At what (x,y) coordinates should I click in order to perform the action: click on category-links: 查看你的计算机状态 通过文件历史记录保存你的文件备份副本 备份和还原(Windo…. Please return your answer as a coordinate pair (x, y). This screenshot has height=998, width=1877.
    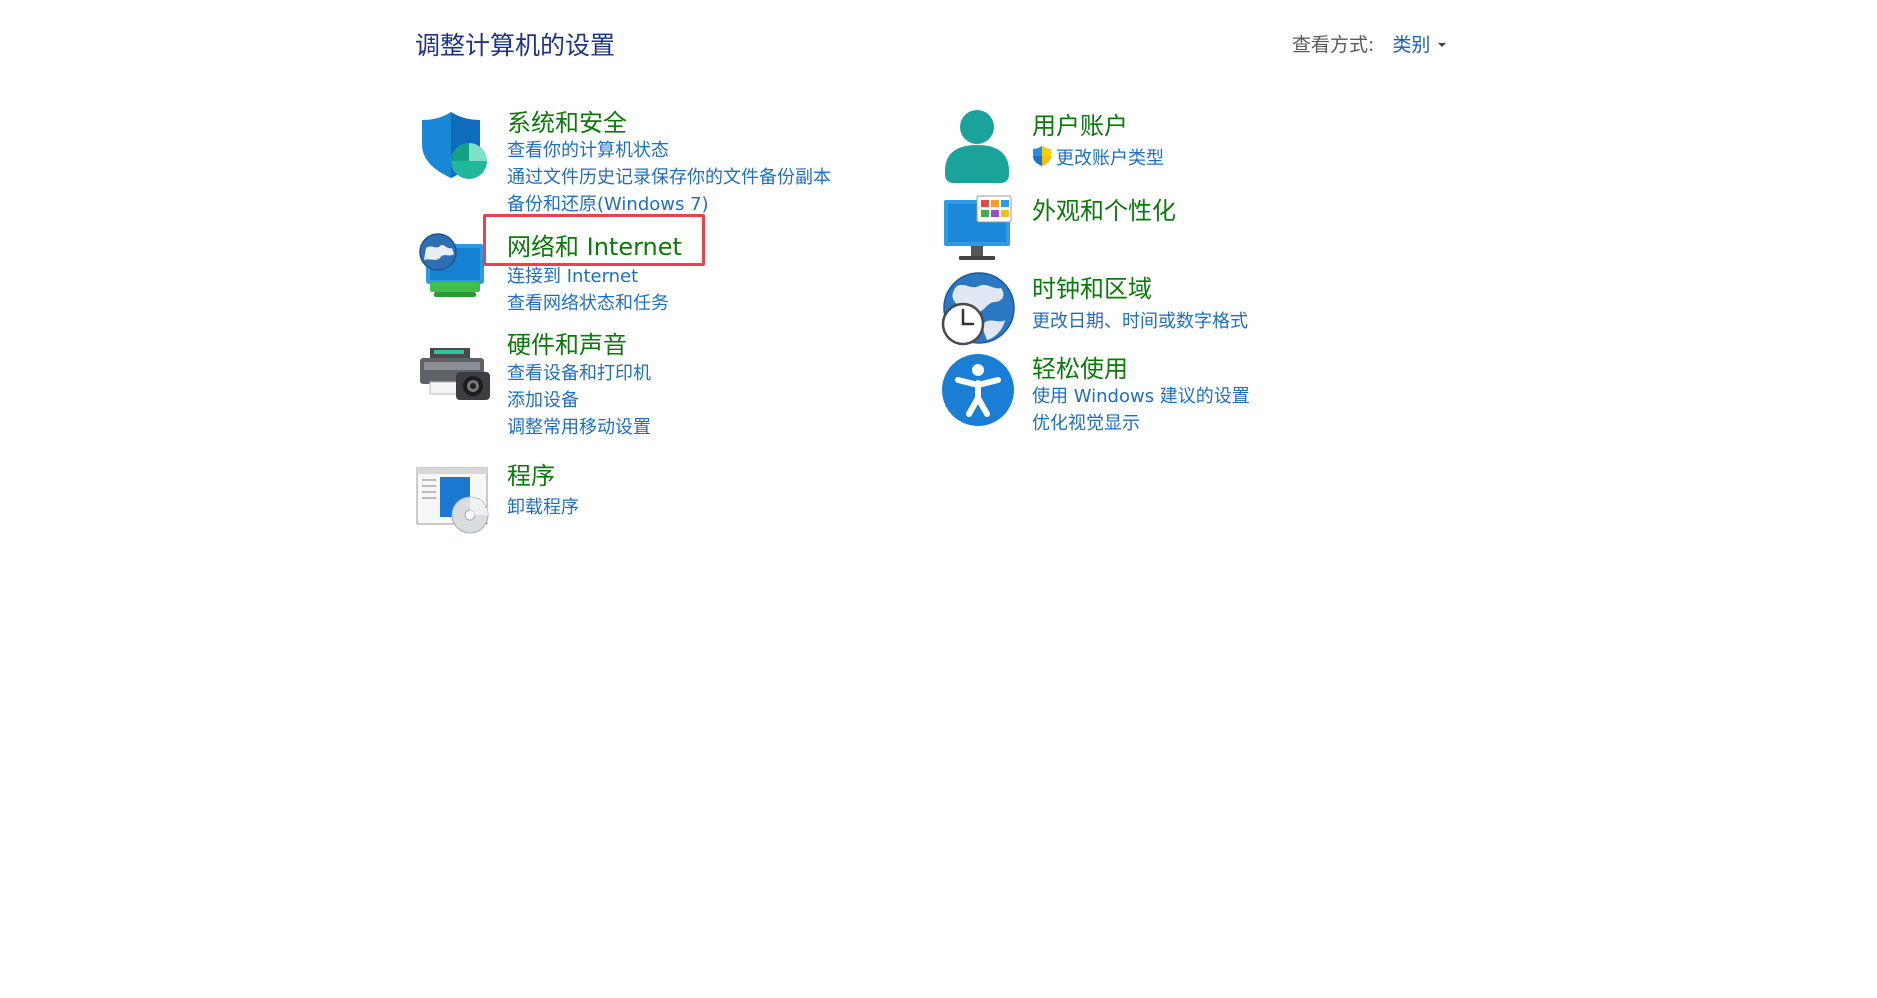
    Looking at the image, I should click on (669, 177).